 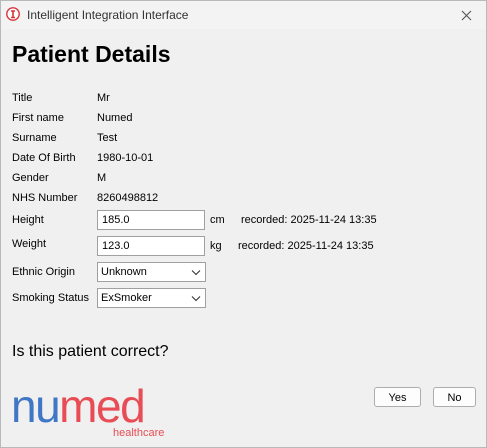 What do you see at coordinates (91, 54) in the screenshot?
I see `page-title: Patient Details` at bounding box center [91, 54].